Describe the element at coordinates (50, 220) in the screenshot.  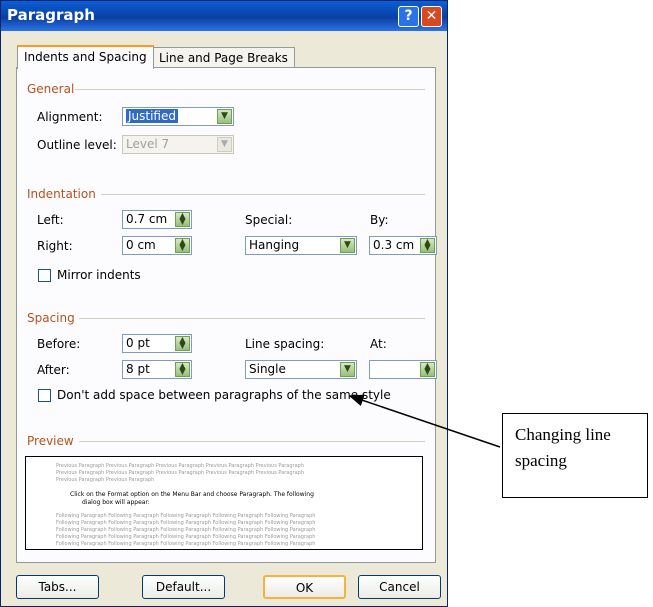
I see `left-indent-label: Left:` at that location.